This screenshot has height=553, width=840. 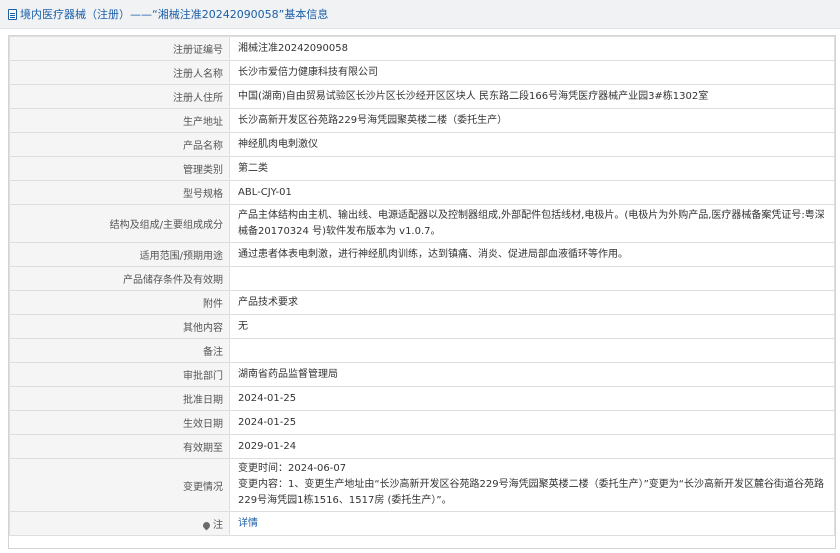 I want to click on table-row: 产品储存条件及有效期, so click(x=422, y=278).